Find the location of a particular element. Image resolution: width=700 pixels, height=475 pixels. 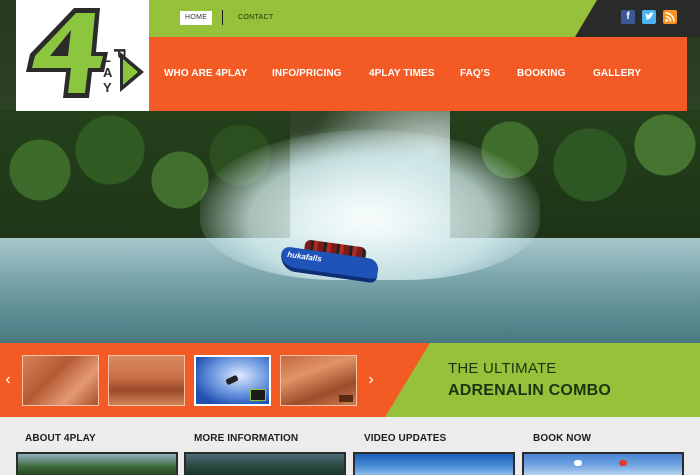

slider-prev-arrow-icon: ‹ is located at coordinates (8, 380).